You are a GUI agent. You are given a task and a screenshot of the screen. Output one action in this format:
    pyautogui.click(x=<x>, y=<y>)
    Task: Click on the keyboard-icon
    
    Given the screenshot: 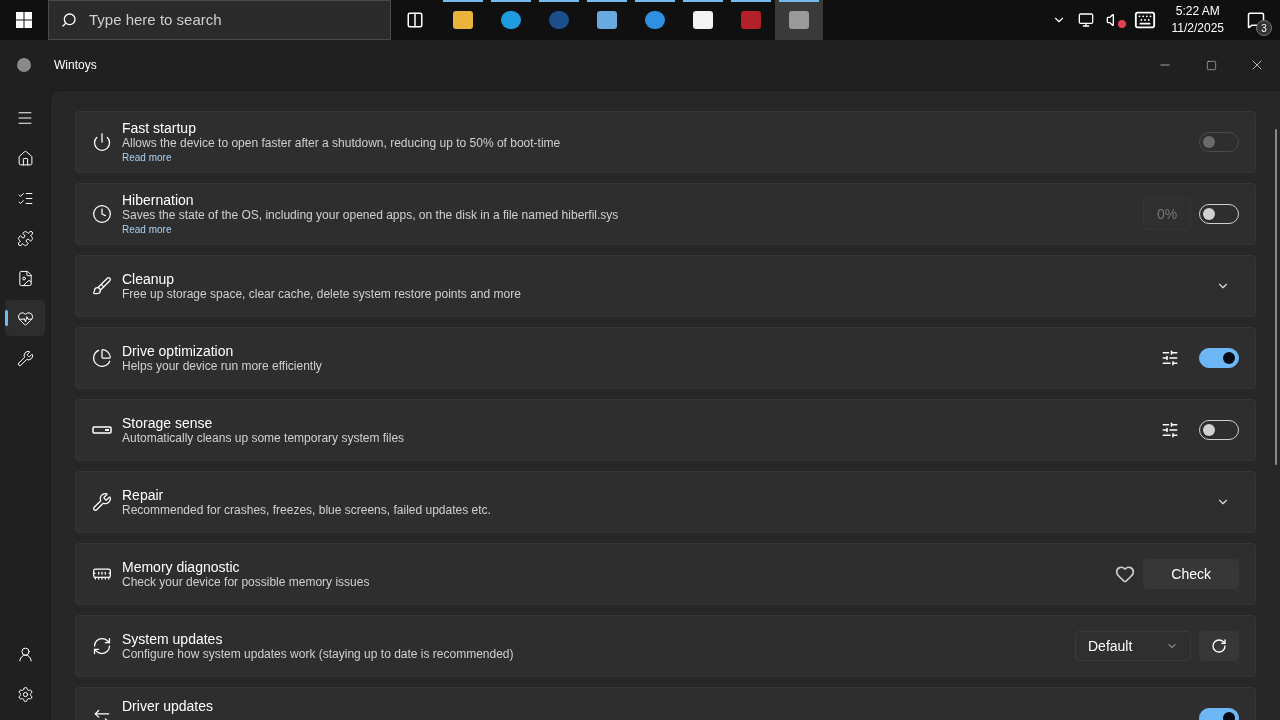 What is the action you would take?
    pyautogui.click(x=1144, y=20)
    